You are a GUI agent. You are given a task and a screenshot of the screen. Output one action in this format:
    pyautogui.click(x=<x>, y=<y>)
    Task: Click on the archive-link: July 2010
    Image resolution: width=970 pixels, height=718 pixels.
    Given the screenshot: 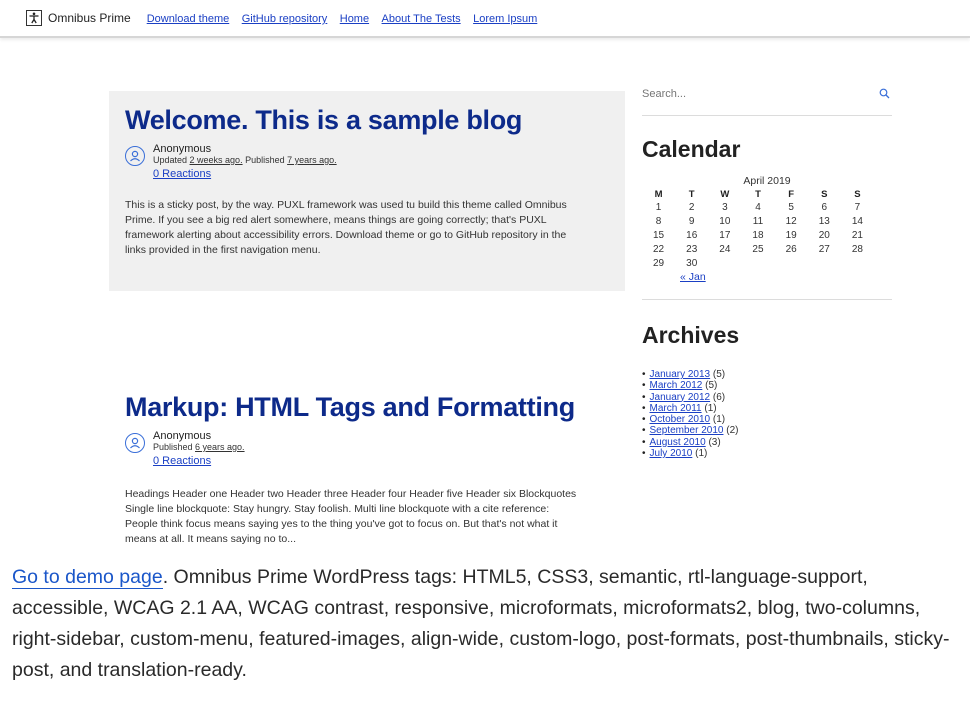 What is the action you would take?
    pyautogui.click(x=671, y=453)
    